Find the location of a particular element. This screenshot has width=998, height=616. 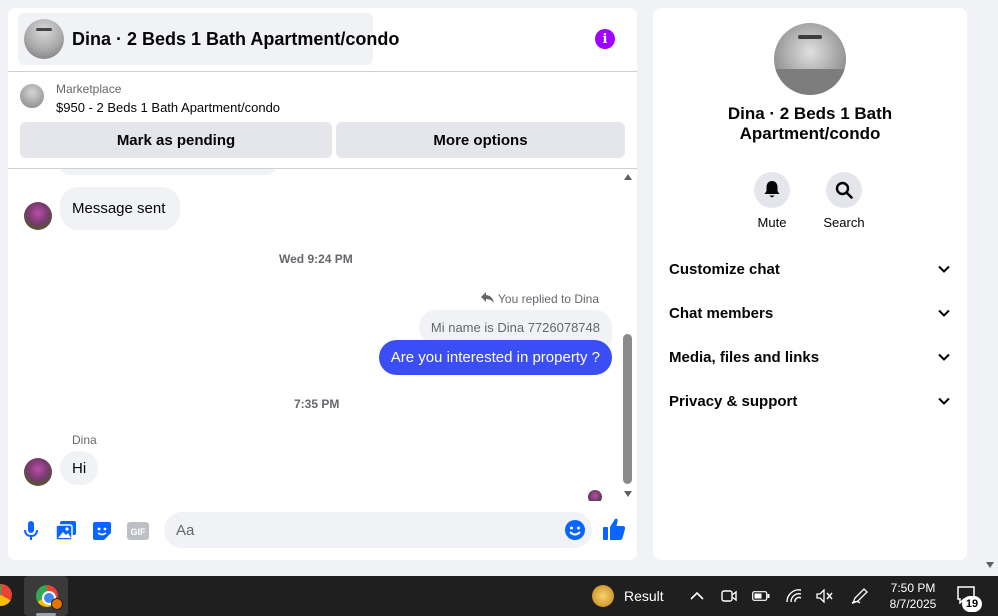

chat-title-button: Dina · 2 Beds 1 Bath Apartment/condo is located at coordinates (208, 39).